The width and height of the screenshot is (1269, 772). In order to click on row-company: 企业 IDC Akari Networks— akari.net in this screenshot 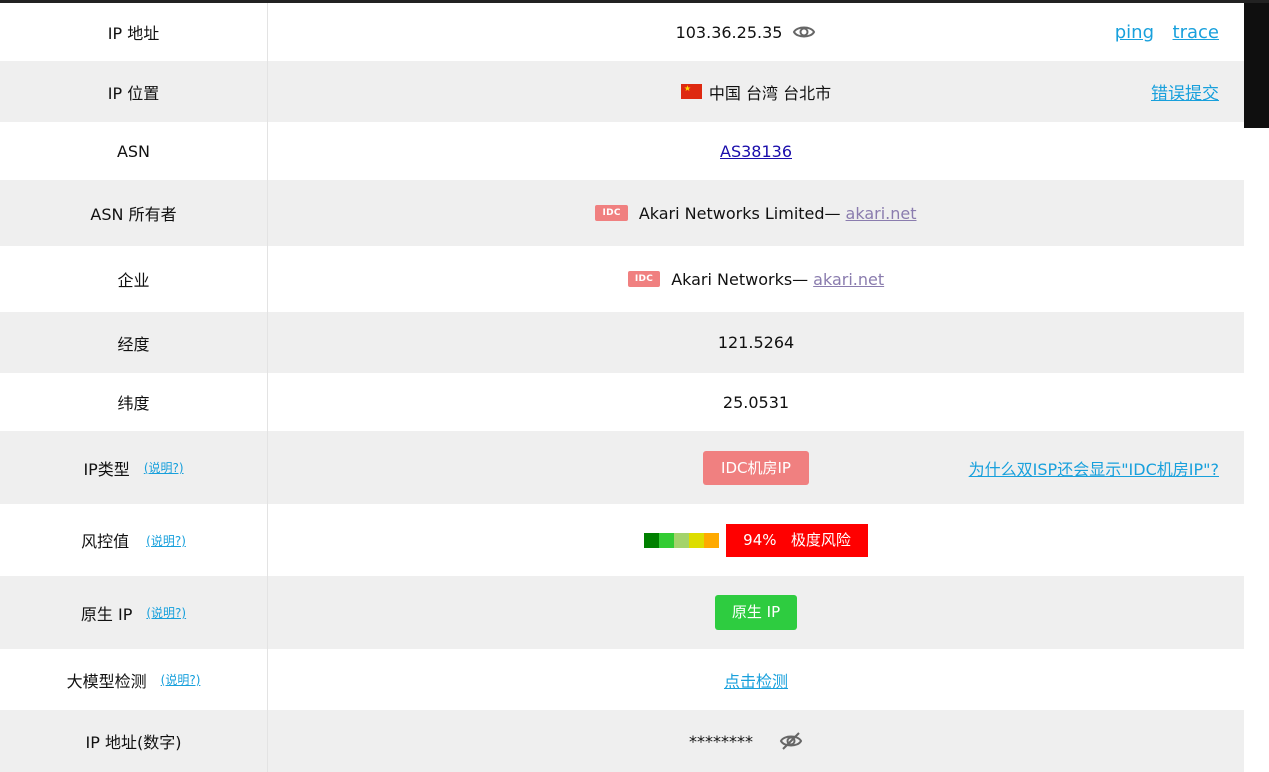, I will do `click(622, 279)`.